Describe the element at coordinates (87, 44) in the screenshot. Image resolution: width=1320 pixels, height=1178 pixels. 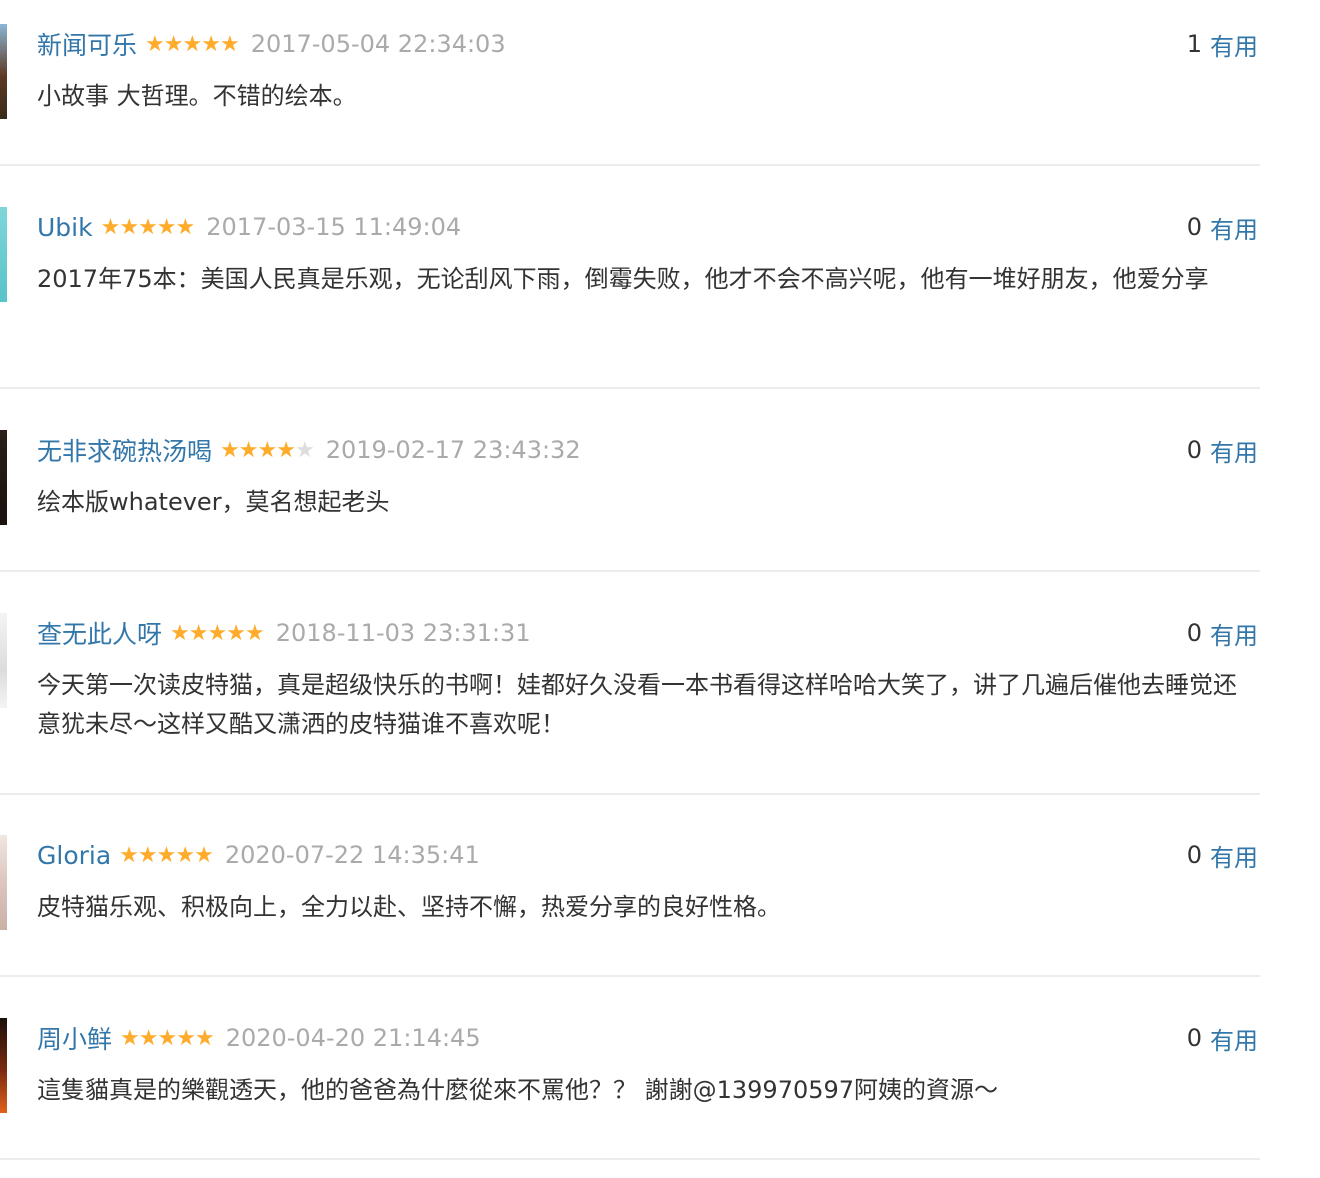
I see `username-link: 新闻可乐` at that location.